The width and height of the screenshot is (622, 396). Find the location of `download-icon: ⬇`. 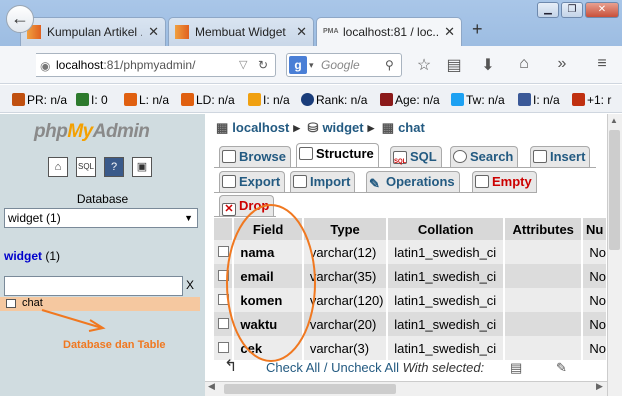

download-icon: ⬇ is located at coordinates (488, 65).